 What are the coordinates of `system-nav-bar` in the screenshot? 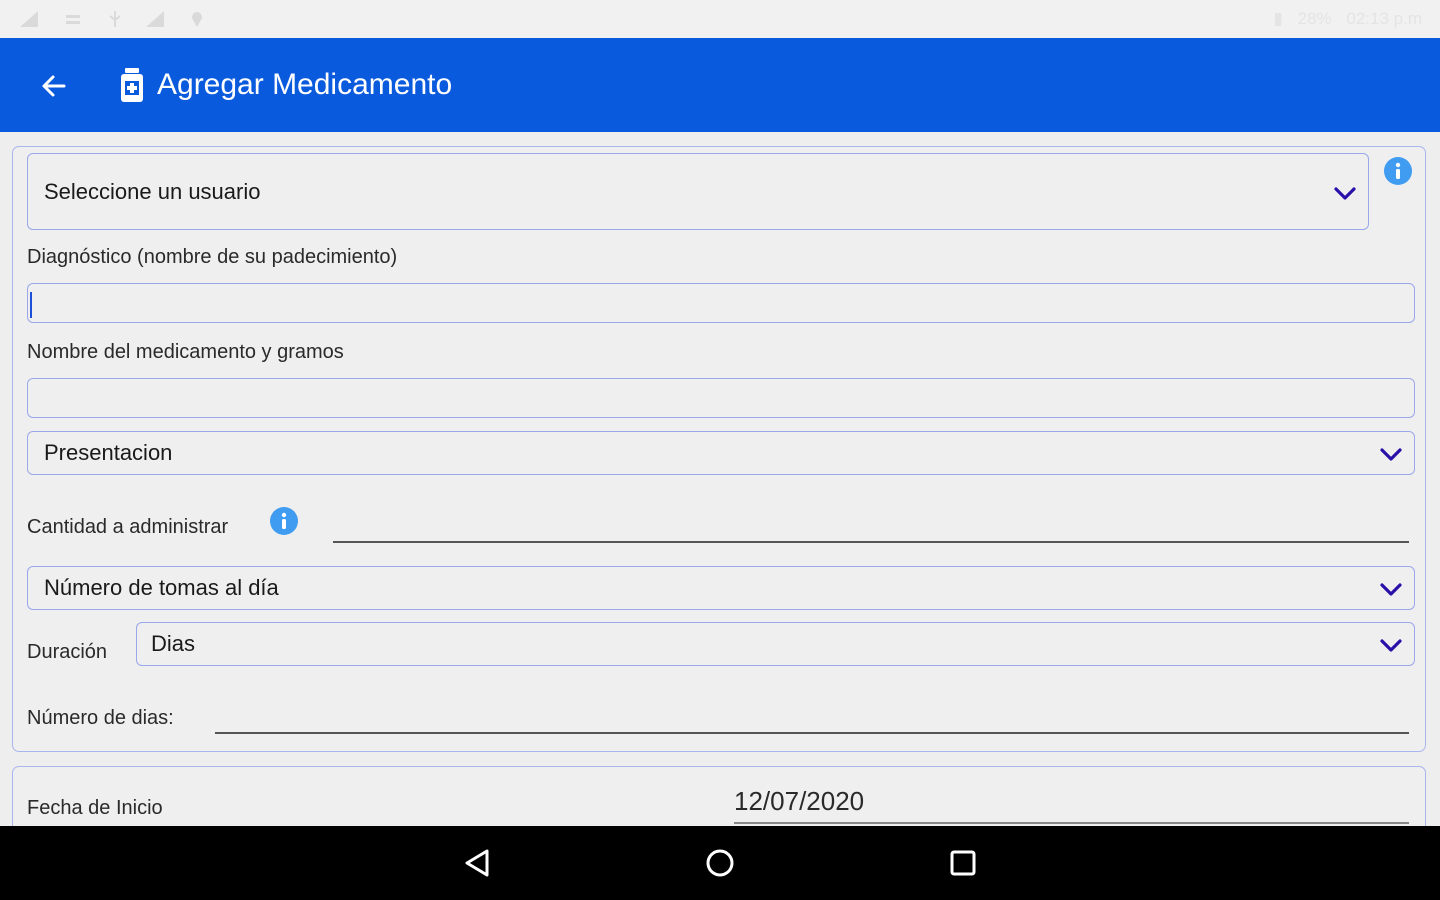 It's located at (720, 863).